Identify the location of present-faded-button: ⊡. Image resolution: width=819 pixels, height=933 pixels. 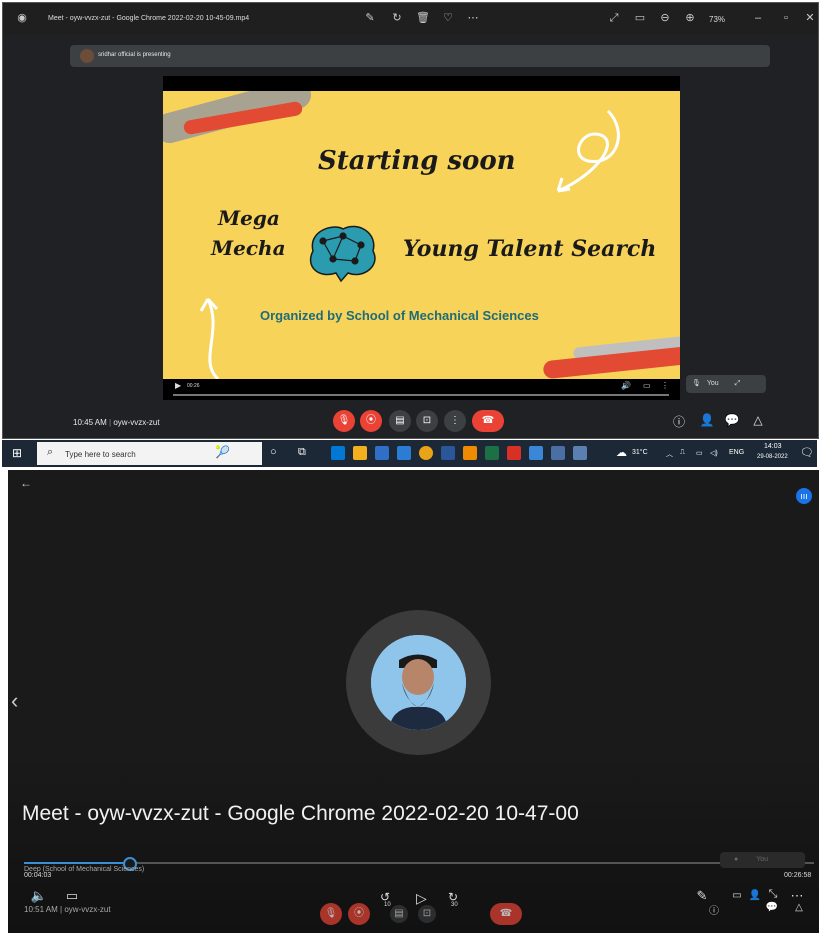
(427, 914).